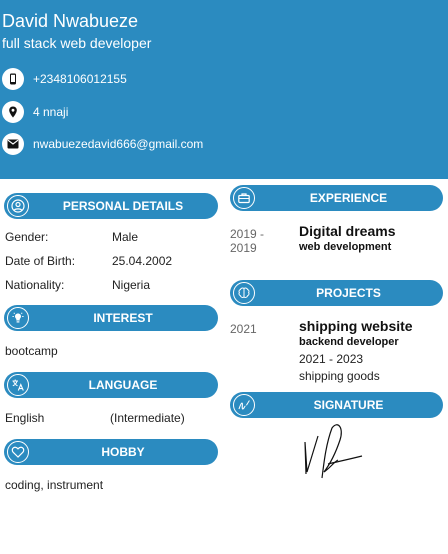 This screenshot has height=554, width=448. Describe the element at coordinates (13, 144) in the screenshot. I see `mail-icon` at that location.